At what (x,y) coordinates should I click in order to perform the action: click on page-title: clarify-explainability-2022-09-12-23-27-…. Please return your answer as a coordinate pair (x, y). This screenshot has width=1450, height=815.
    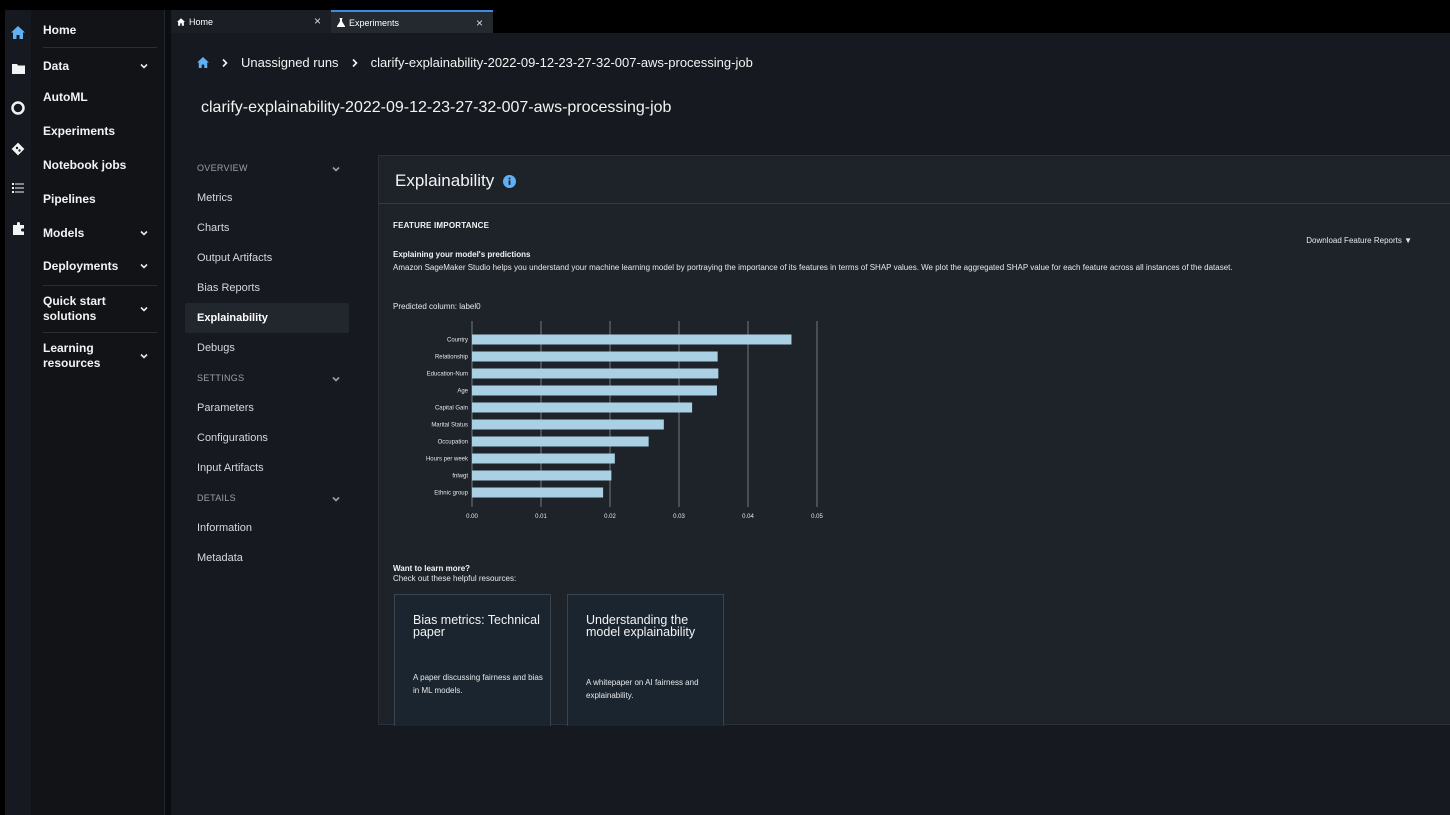
    Looking at the image, I should click on (436, 107).